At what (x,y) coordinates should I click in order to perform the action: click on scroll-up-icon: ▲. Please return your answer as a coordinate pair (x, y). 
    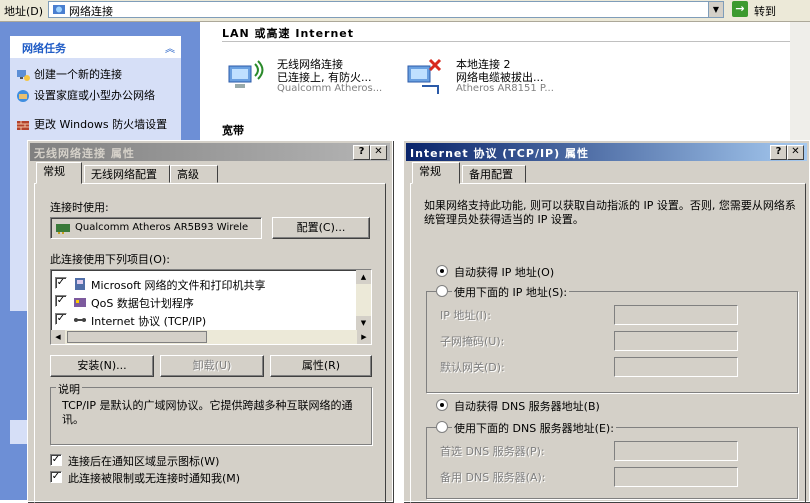
    Looking at the image, I should click on (363, 277).